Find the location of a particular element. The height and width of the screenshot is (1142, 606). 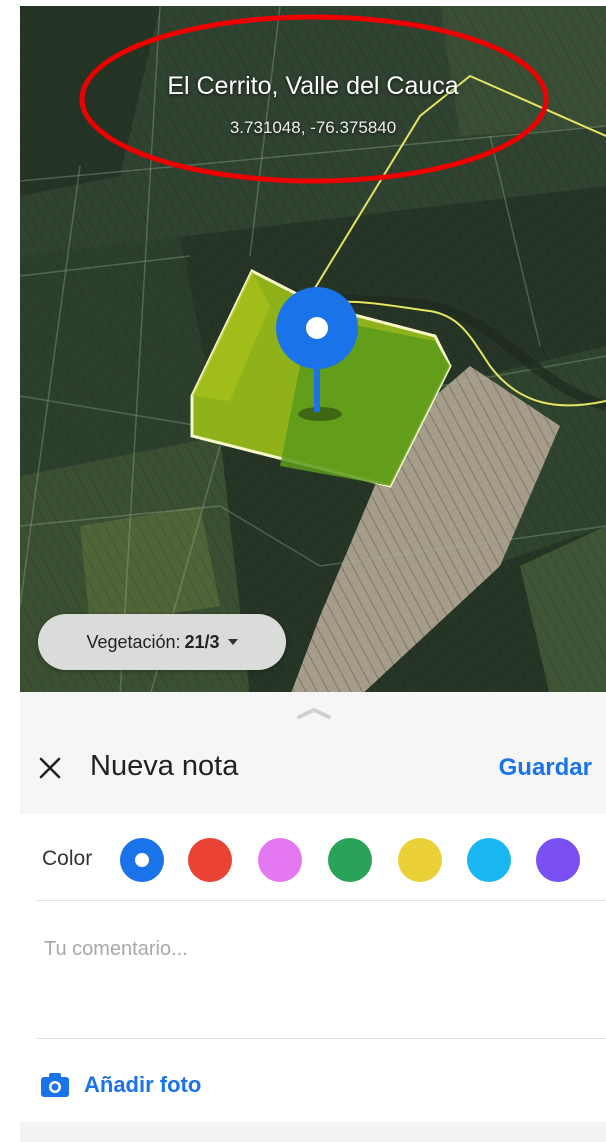

camera-icon is located at coordinates (55, 1085).